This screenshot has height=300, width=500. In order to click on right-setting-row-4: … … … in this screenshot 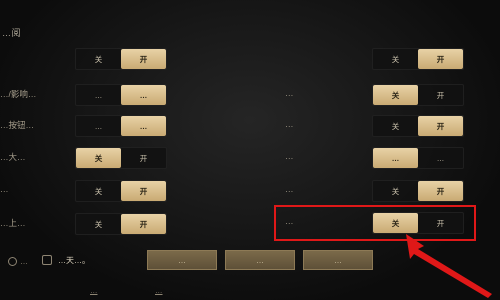, I will do `click(385, 158)`.